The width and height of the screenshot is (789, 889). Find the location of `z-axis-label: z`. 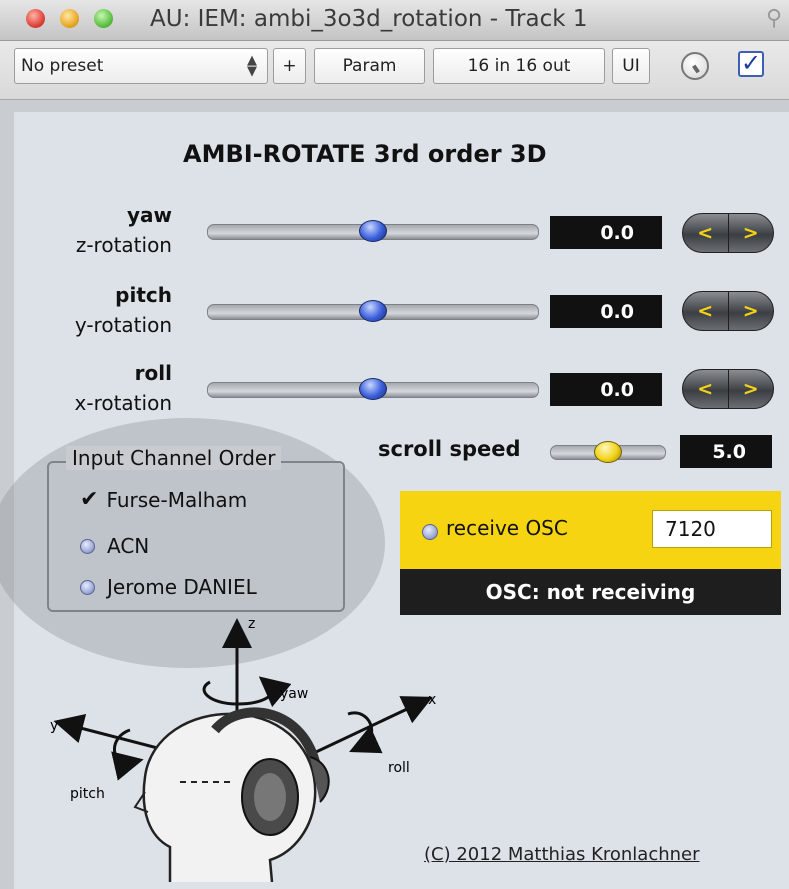

z-axis-label: z is located at coordinates (251, 624).